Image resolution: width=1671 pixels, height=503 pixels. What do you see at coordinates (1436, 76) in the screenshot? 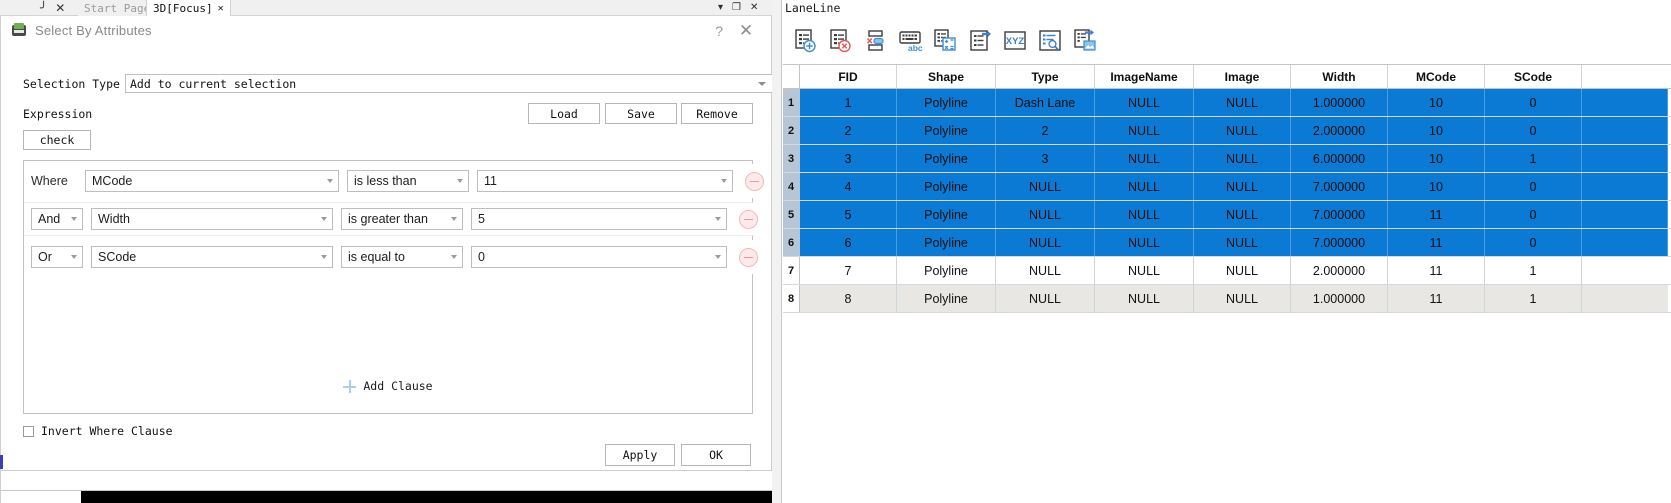
I see `column-header-mcode: MCode` at bounding box center [1436, 76].